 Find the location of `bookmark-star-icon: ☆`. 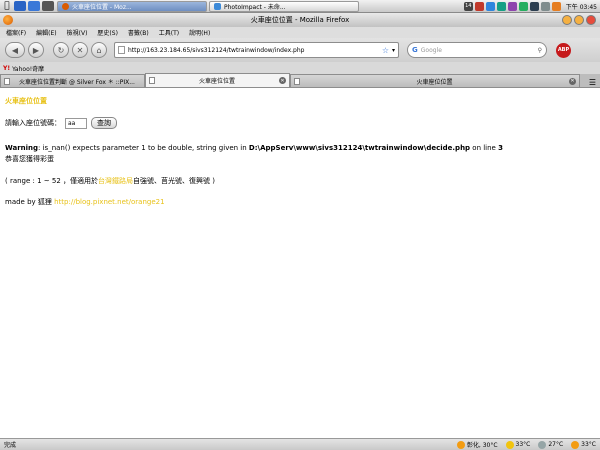

bookmark-star-icon: ☆ is located at coordinates (385, 50).